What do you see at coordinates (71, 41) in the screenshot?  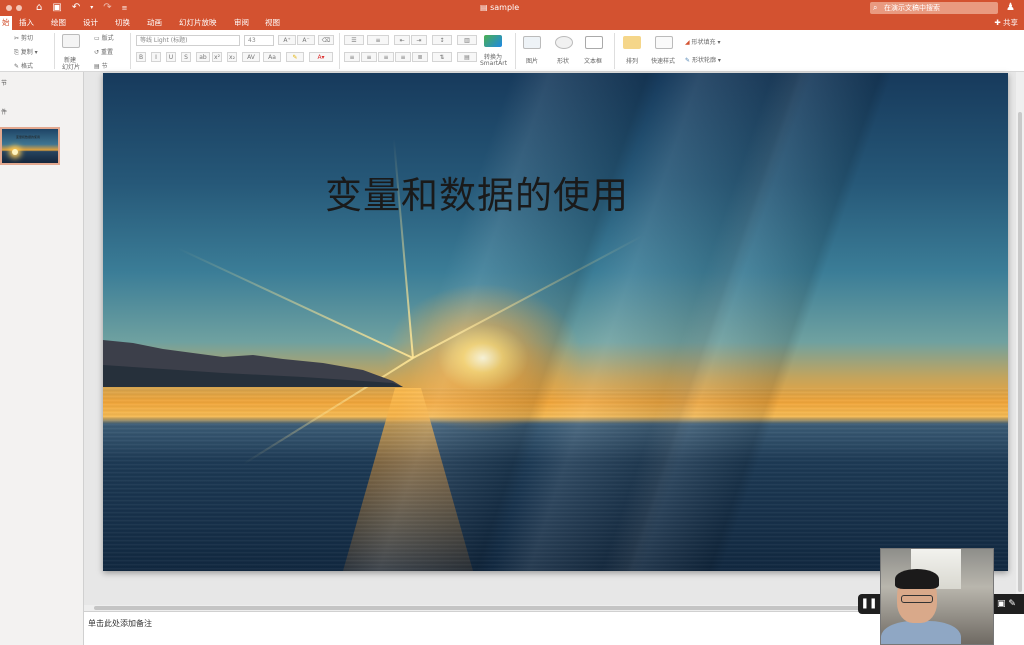 I see `new-slide-icon` at bounding box center [71, 41].